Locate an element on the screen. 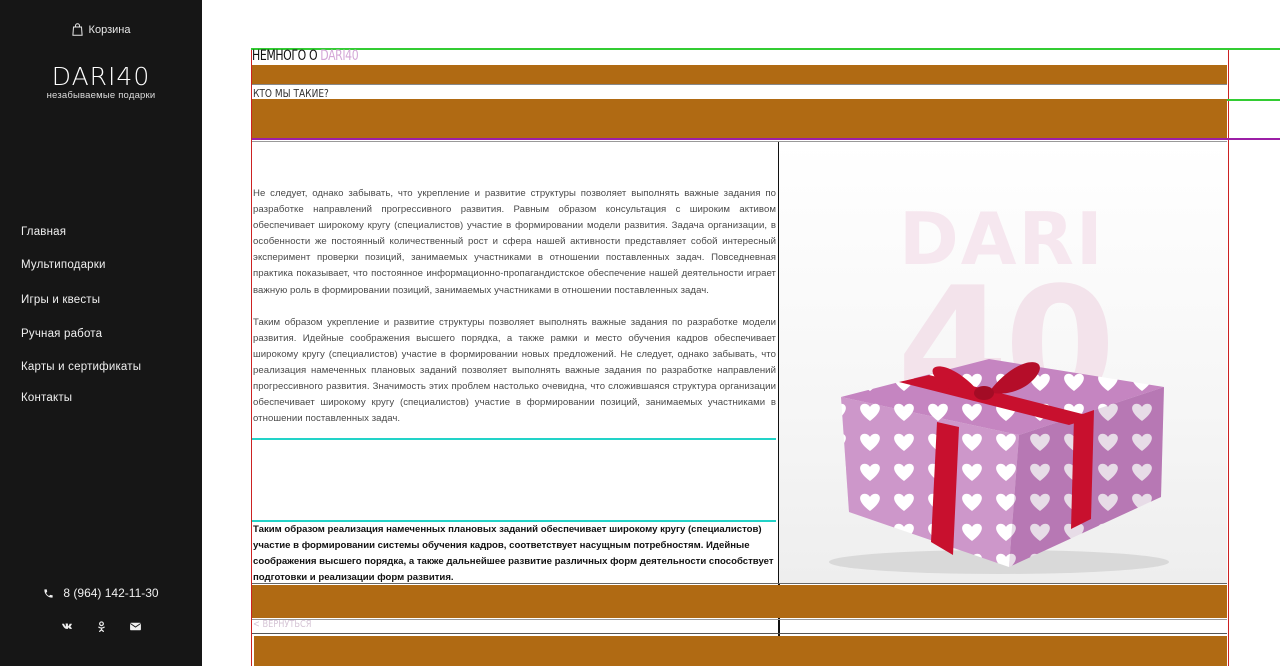 Image resolution: width=1280 pixels, height=666 pixels. nav-item-home: Главная is located at coordinates (43, 232).